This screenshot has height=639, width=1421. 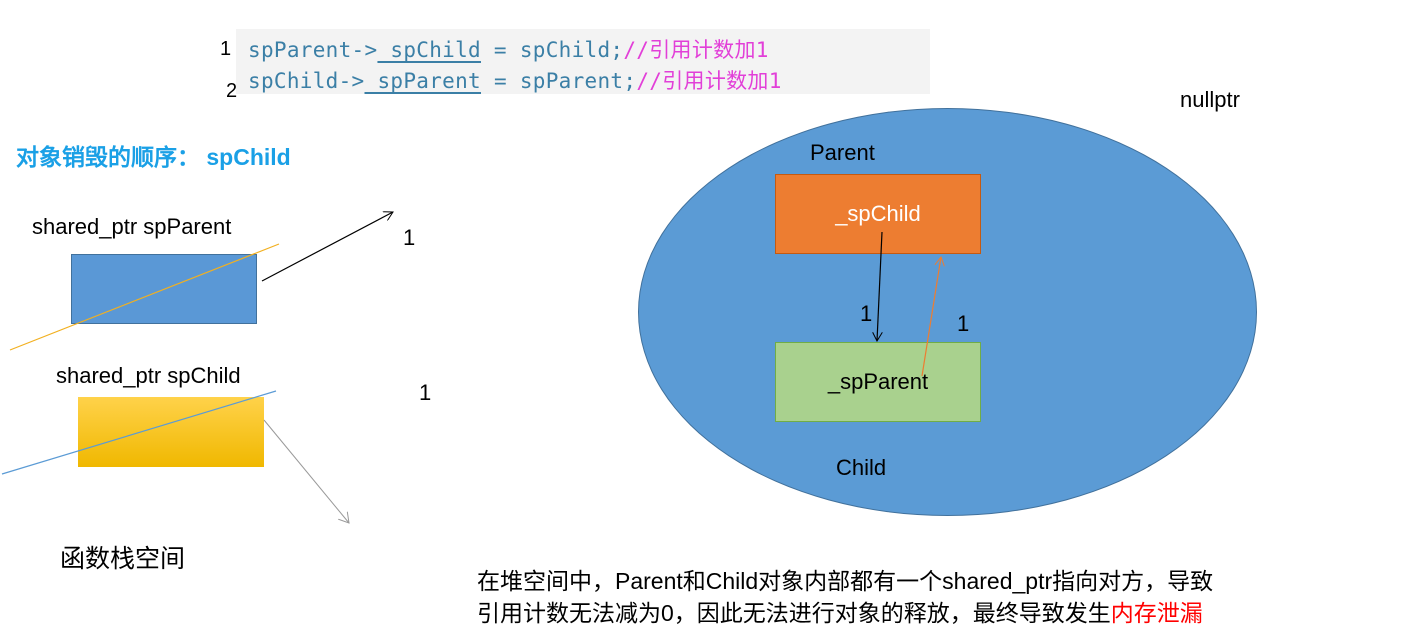 I want to click on code-line-2-object: spChild->, so click(x=306, y=81).